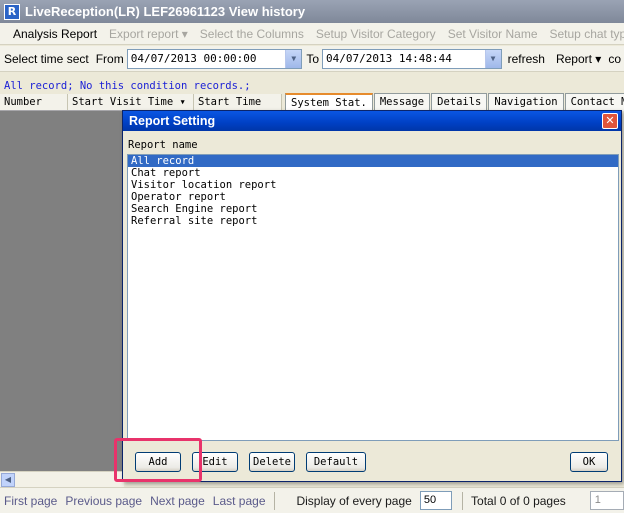 The image size is (624, 513). What do you see at coordinates (163, 145) in the screenshot?
I see `report-name-caption: Report name` at bounding box center [163, 145].